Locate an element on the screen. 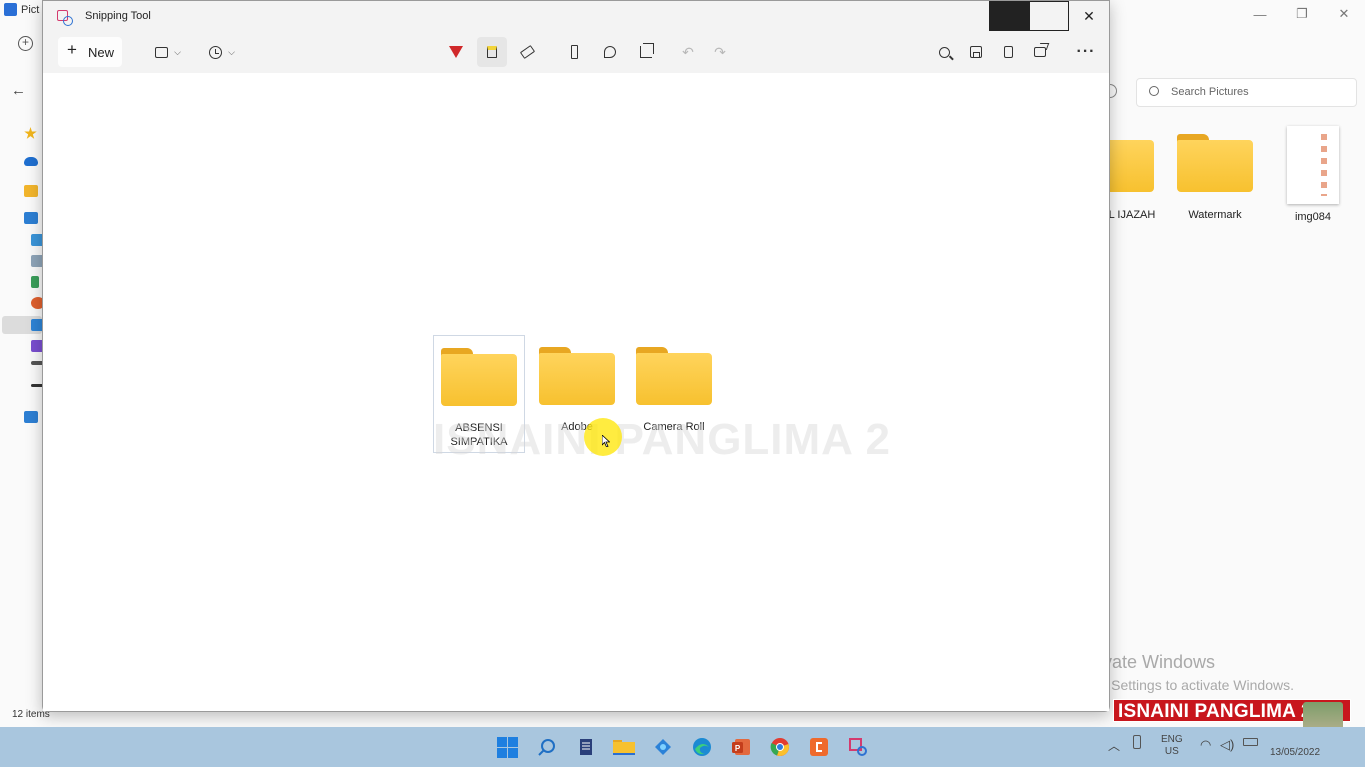  copy-button is located at coordinates (1008, 52).